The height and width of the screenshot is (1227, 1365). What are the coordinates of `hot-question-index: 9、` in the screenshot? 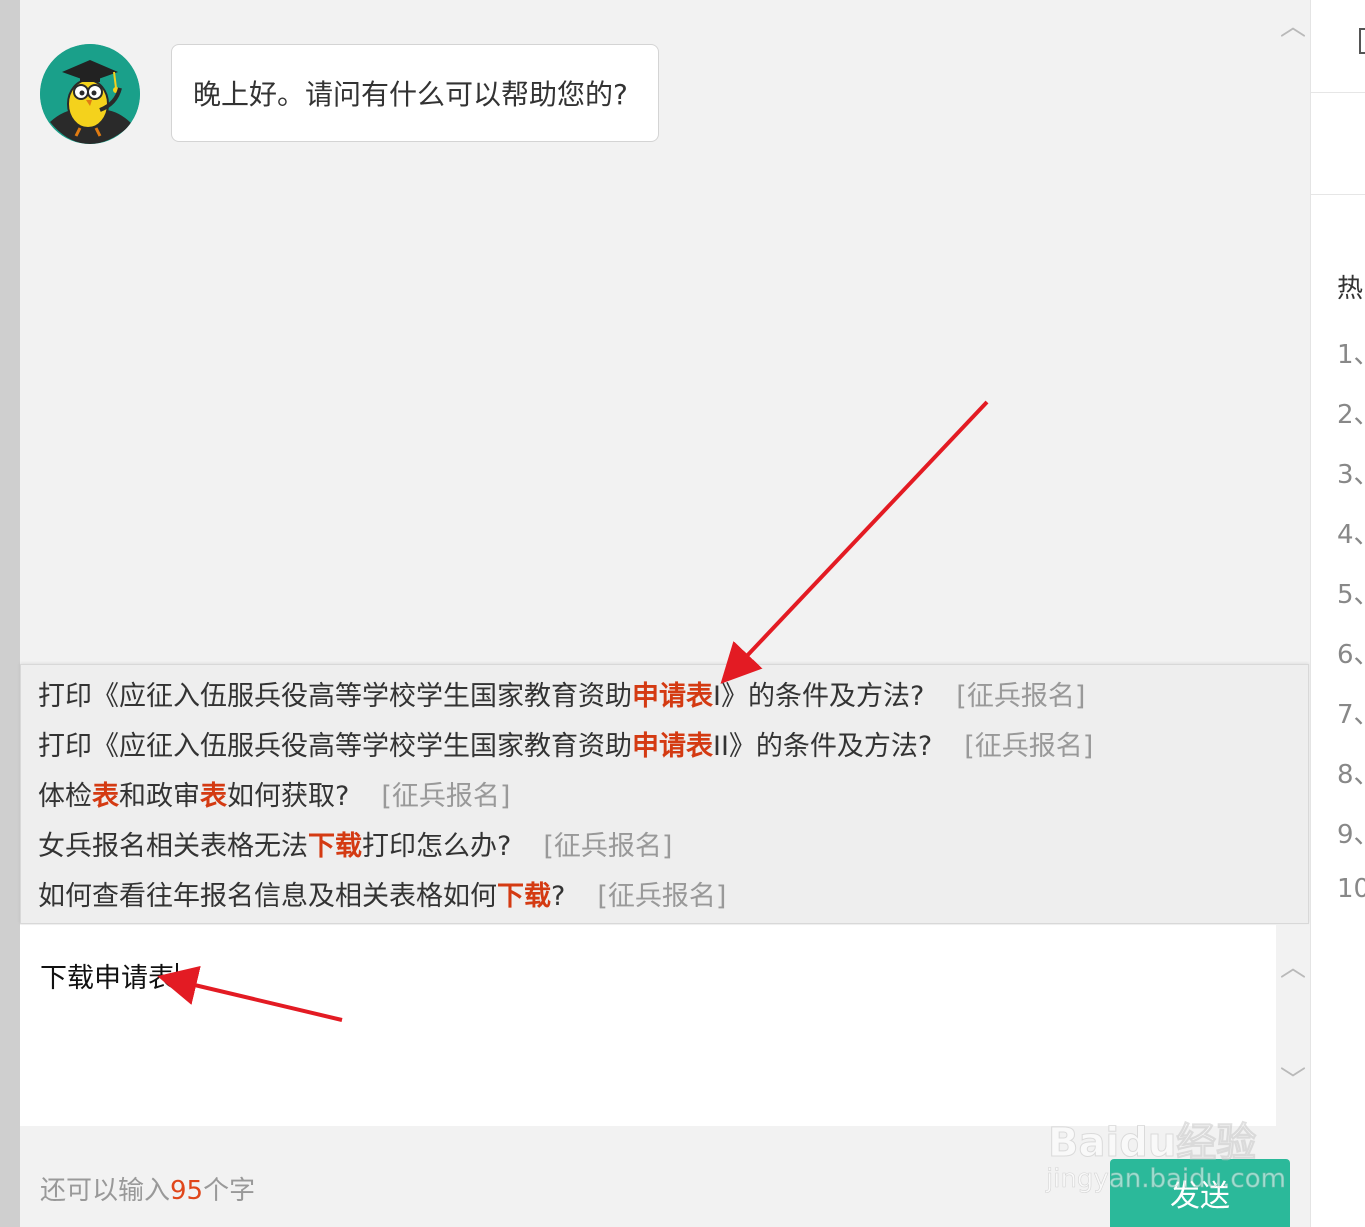 It's located at (1351, 832).